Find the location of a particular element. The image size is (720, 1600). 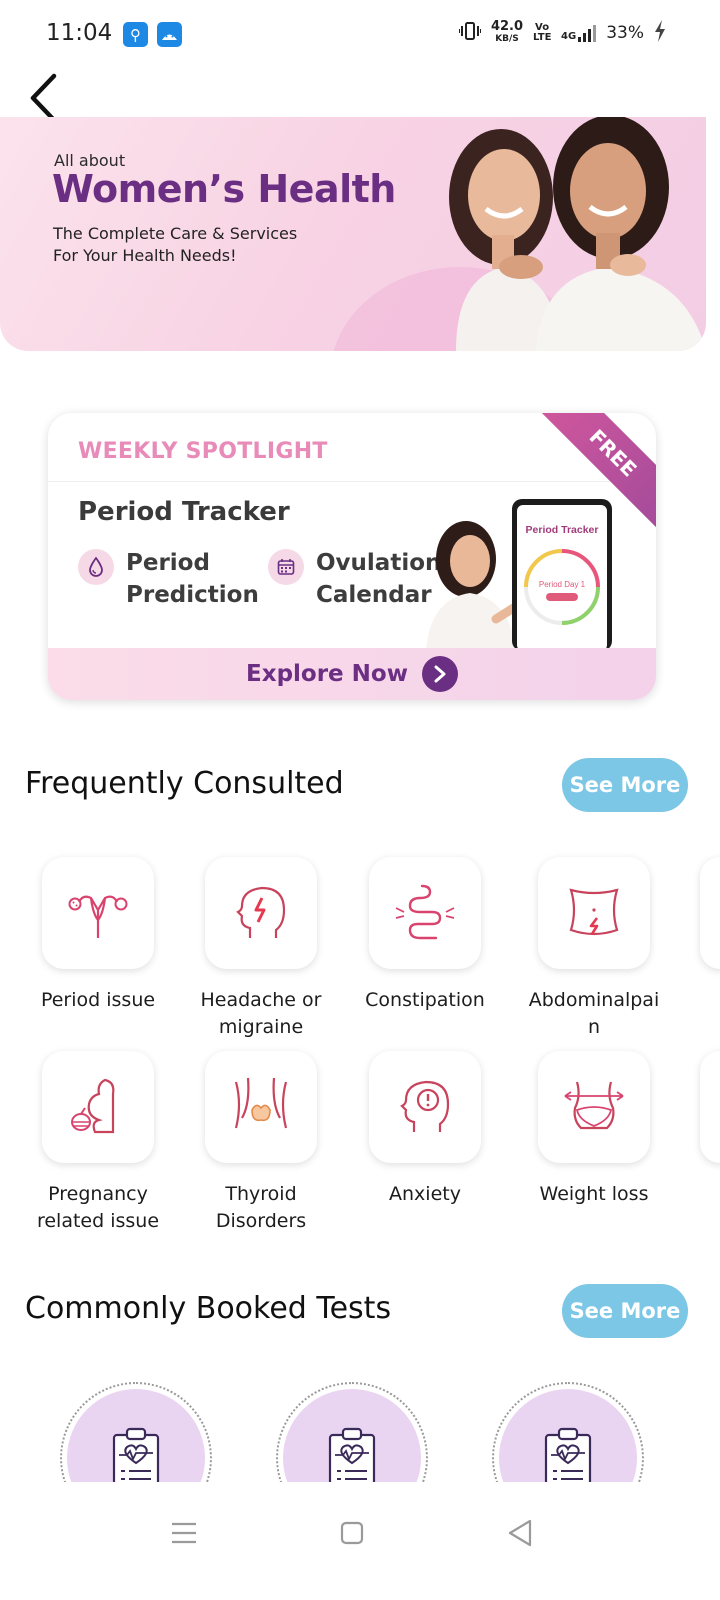

feature-period-prediction: Period Prediction is located at coordinates (177, 579).